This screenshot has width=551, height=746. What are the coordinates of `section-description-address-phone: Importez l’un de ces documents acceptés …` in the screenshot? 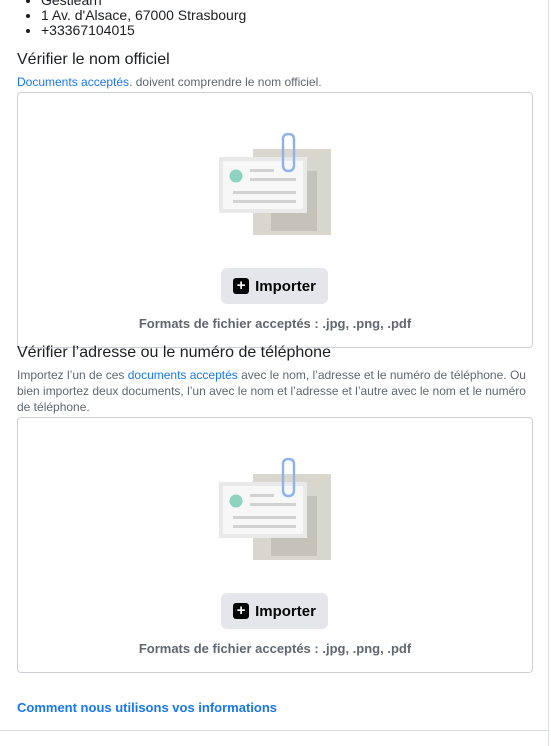 It's located at (273, 391).